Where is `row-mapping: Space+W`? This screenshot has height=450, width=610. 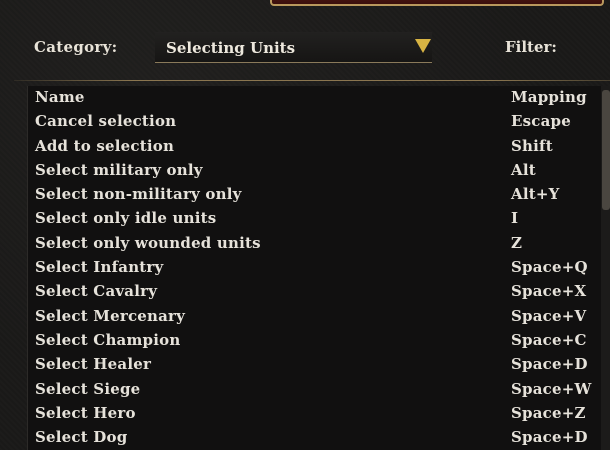
row-mapping: Space+W is located at coordinates (551, 389).